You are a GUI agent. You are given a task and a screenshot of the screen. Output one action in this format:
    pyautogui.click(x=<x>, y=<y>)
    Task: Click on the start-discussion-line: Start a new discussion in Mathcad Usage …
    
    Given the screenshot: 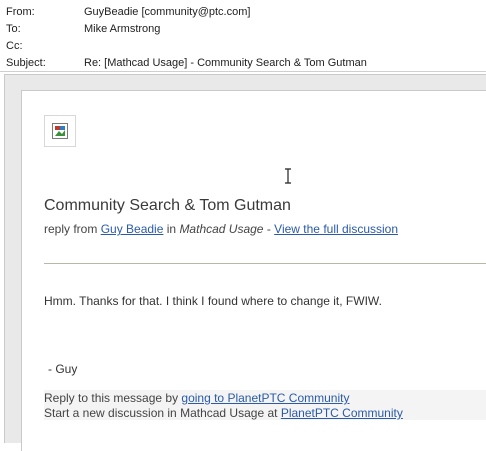 What is the action you would take?
    pyautogui.click(x=223, y=413)
    